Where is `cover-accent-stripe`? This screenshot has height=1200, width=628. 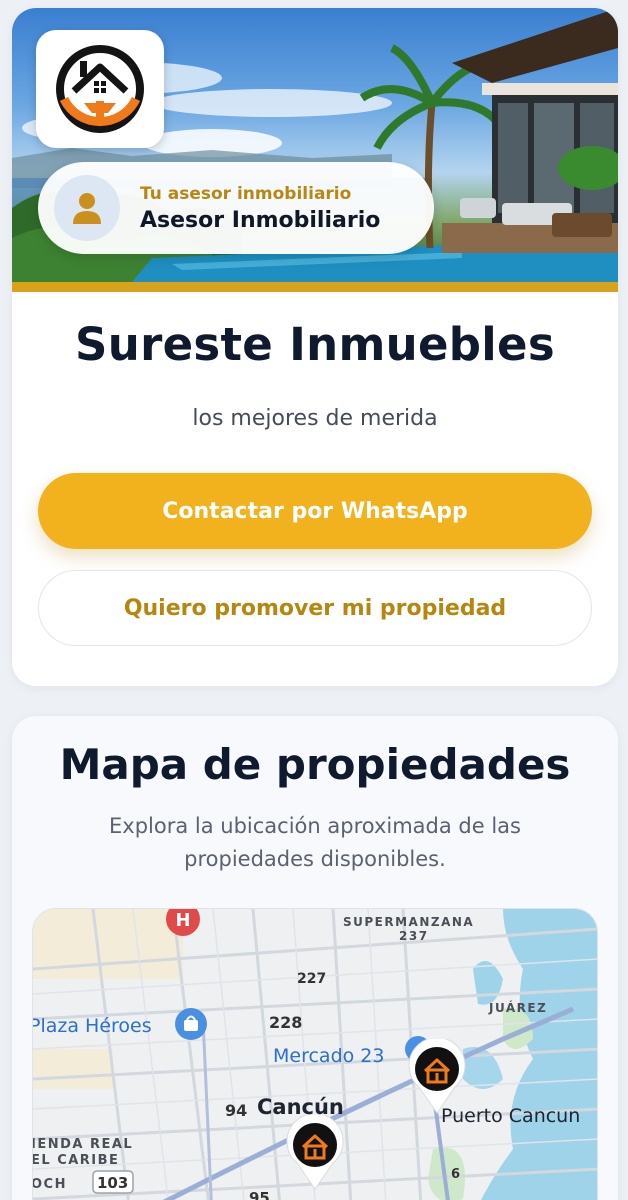
cover-accent-stripe is located at coordinates (315, 287).